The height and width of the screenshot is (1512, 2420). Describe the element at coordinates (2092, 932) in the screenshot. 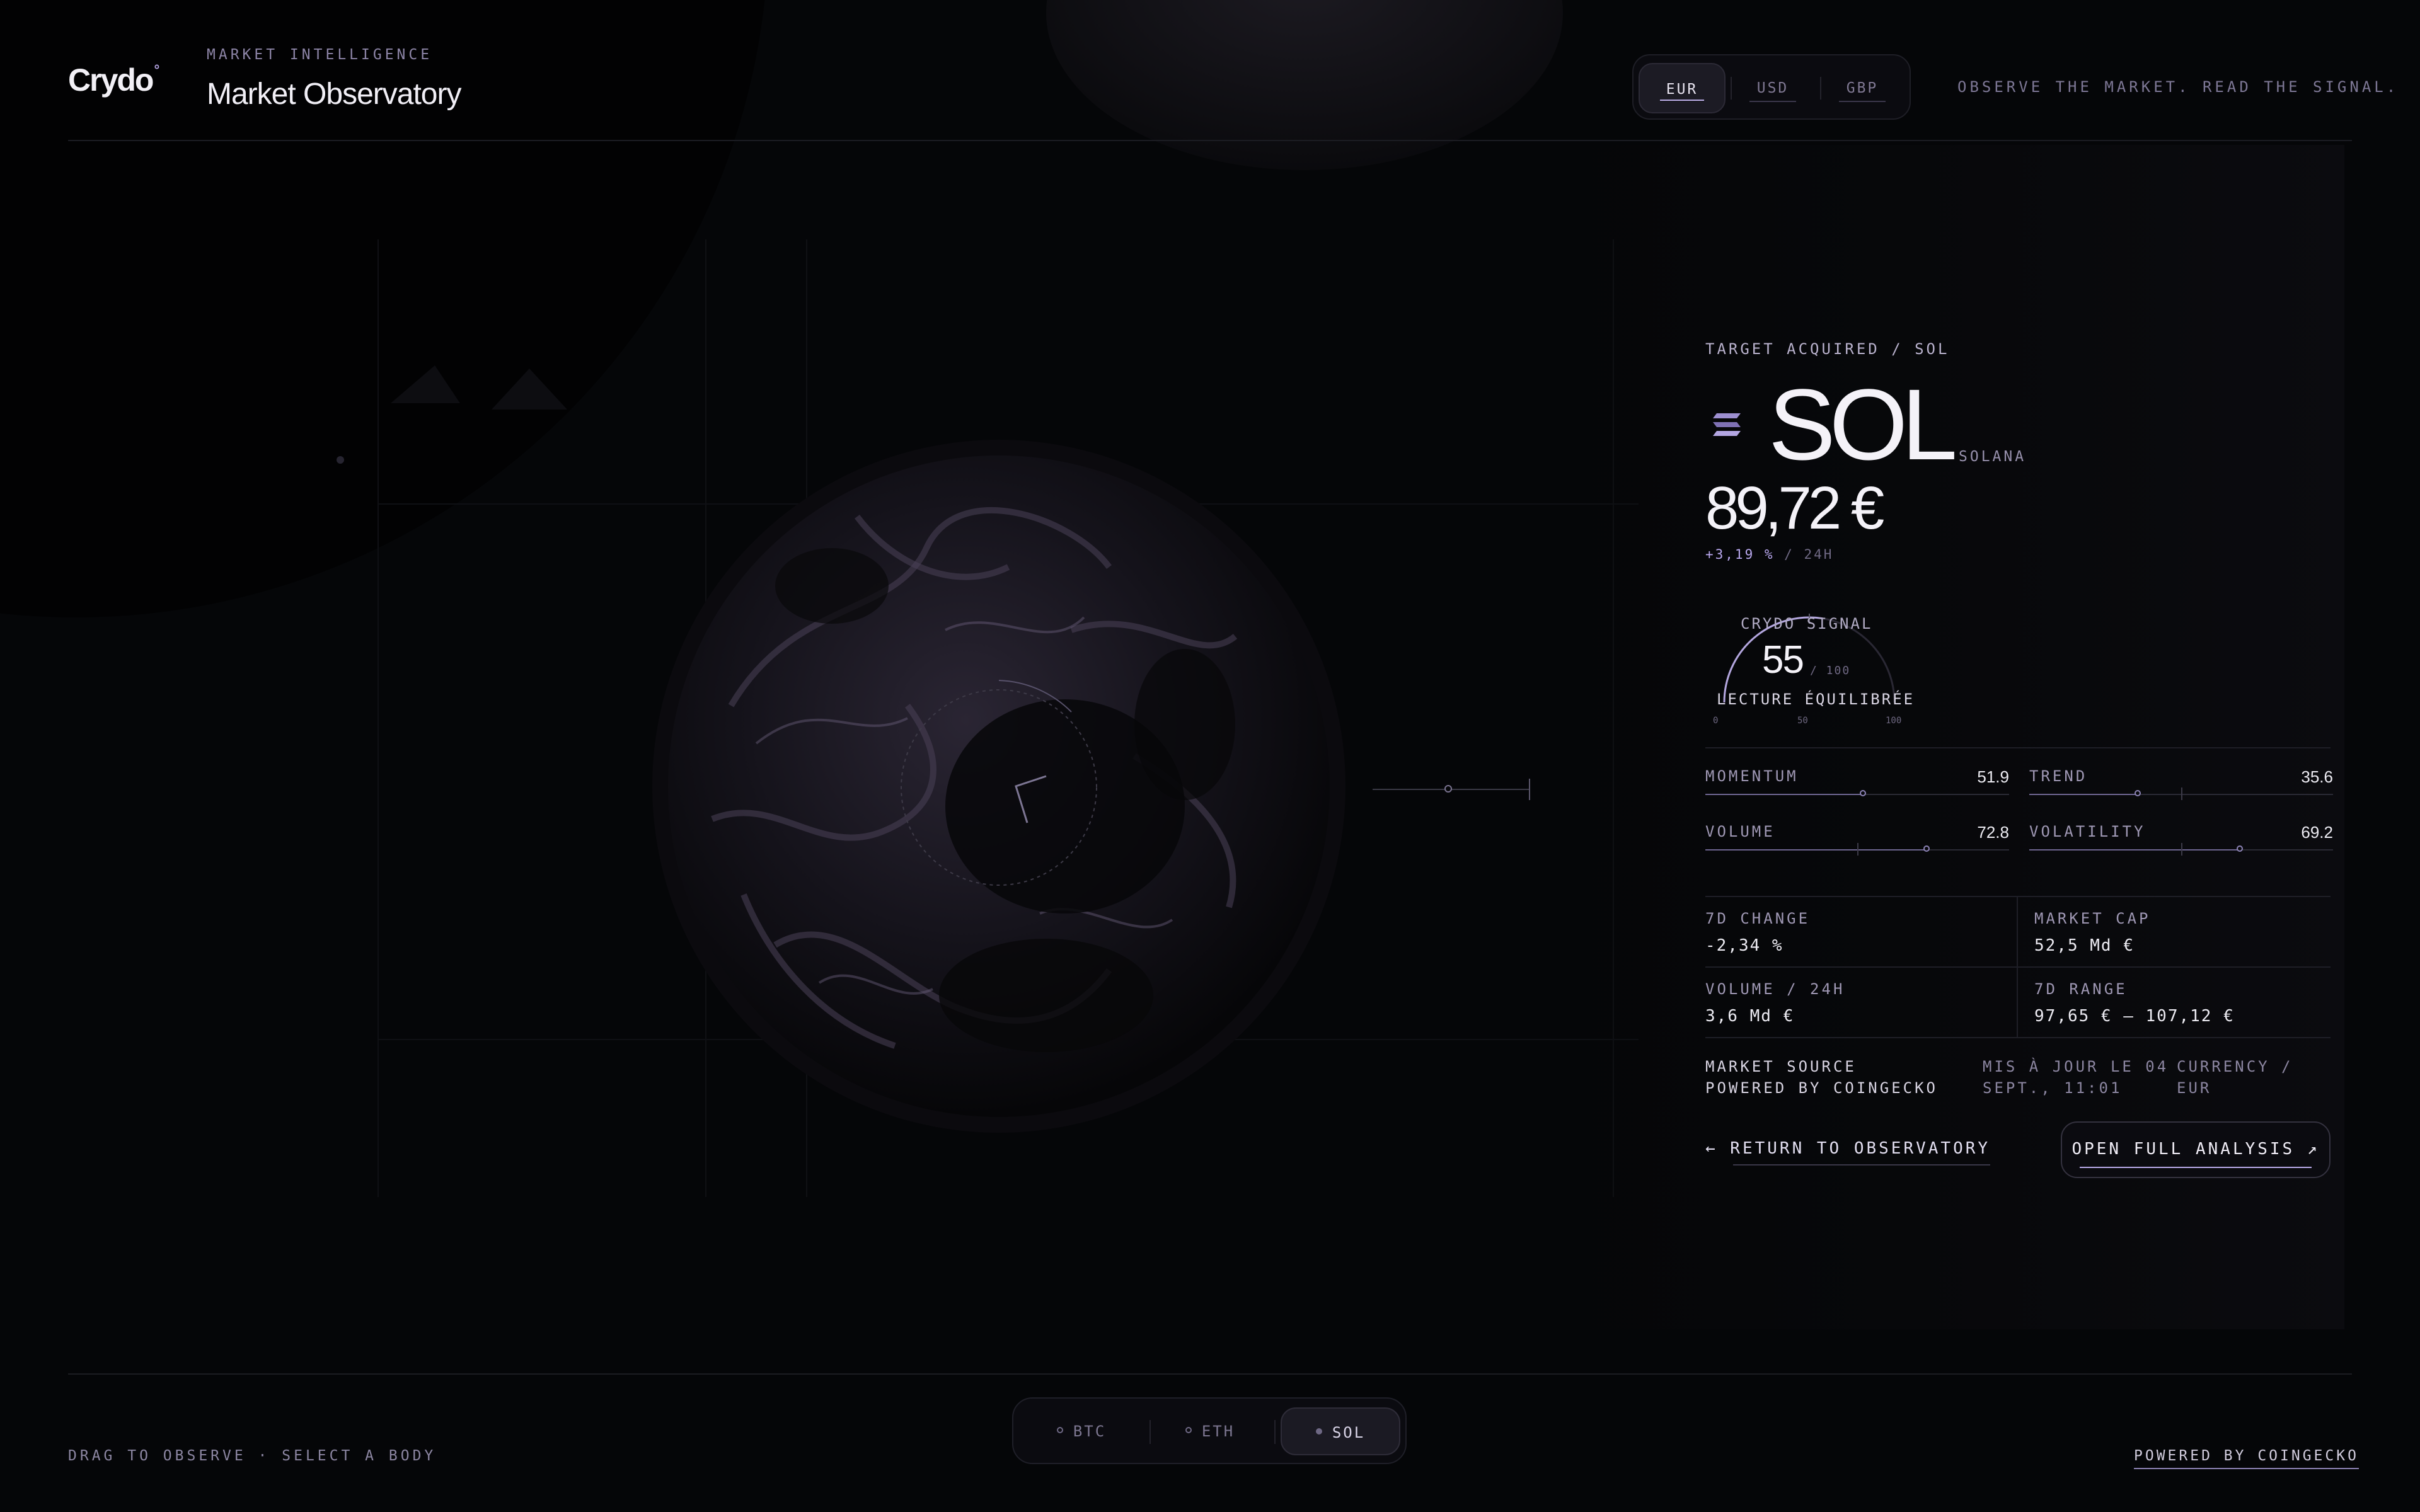

I see `stat-market-cap: MARKET CAP 52,5 Md €` at that location.